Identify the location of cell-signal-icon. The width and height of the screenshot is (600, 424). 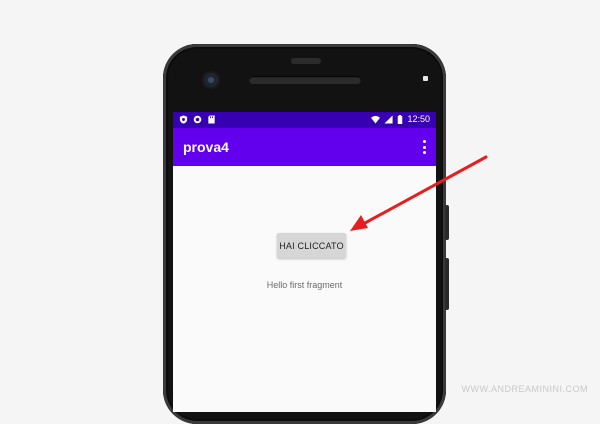
(389, 119).